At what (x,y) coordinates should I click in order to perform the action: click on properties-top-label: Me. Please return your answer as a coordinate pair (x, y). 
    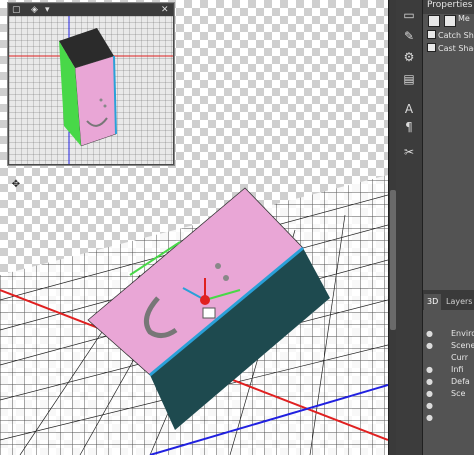
    Looking at the image, I should click on (464, 18).